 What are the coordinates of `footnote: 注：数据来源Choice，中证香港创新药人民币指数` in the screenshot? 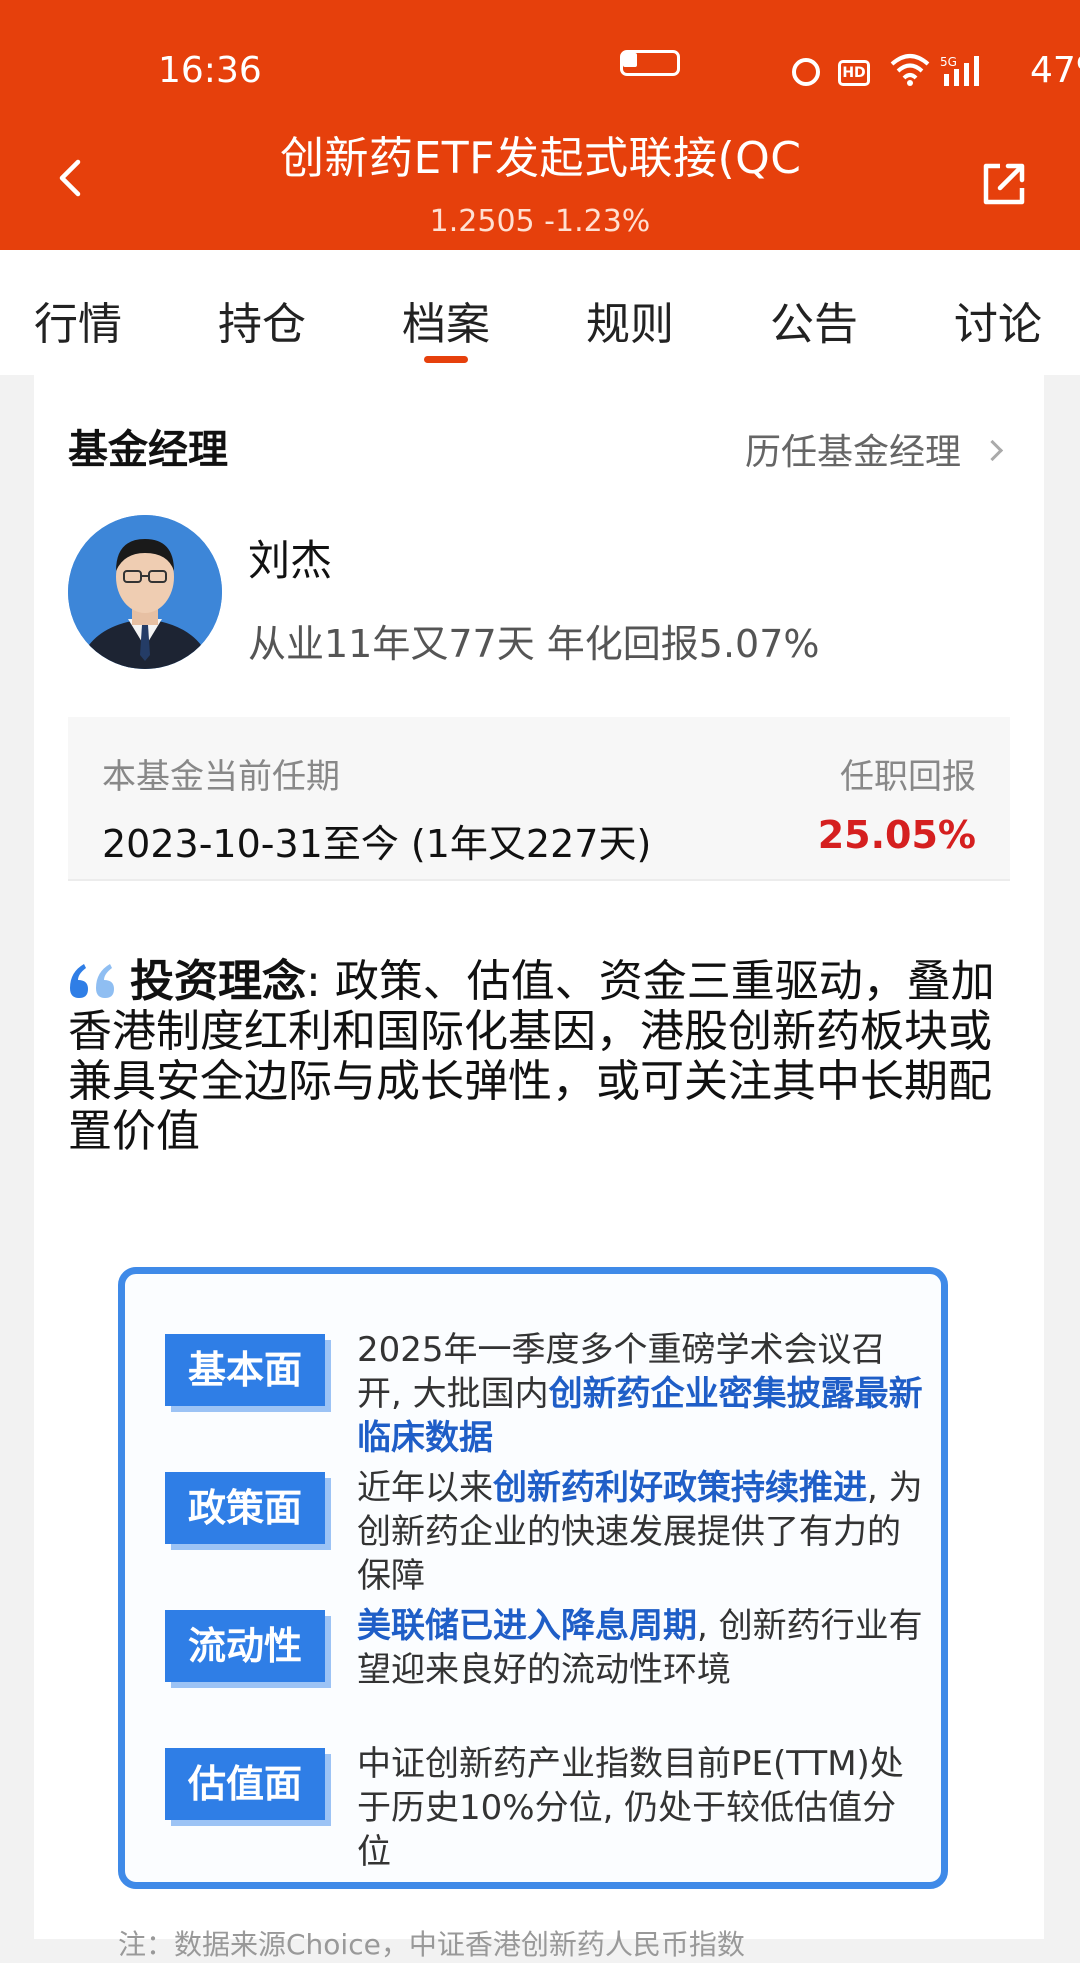 It's located at (431, 1944).